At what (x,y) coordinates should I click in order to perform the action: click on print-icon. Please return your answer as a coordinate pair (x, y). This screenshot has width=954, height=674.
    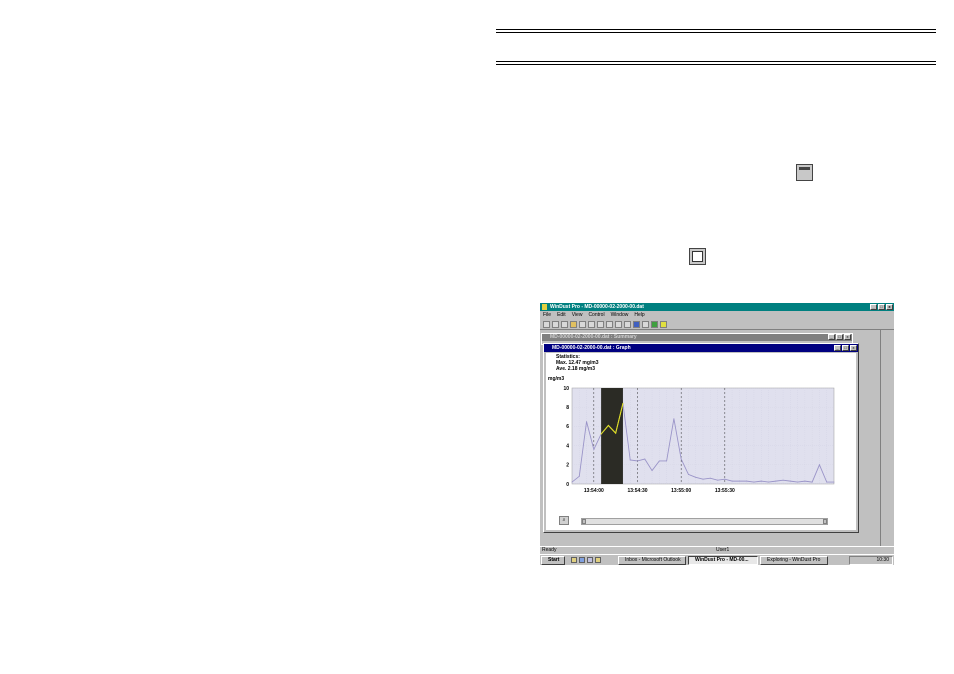
    Looking at the image, I should click on (591, 324).